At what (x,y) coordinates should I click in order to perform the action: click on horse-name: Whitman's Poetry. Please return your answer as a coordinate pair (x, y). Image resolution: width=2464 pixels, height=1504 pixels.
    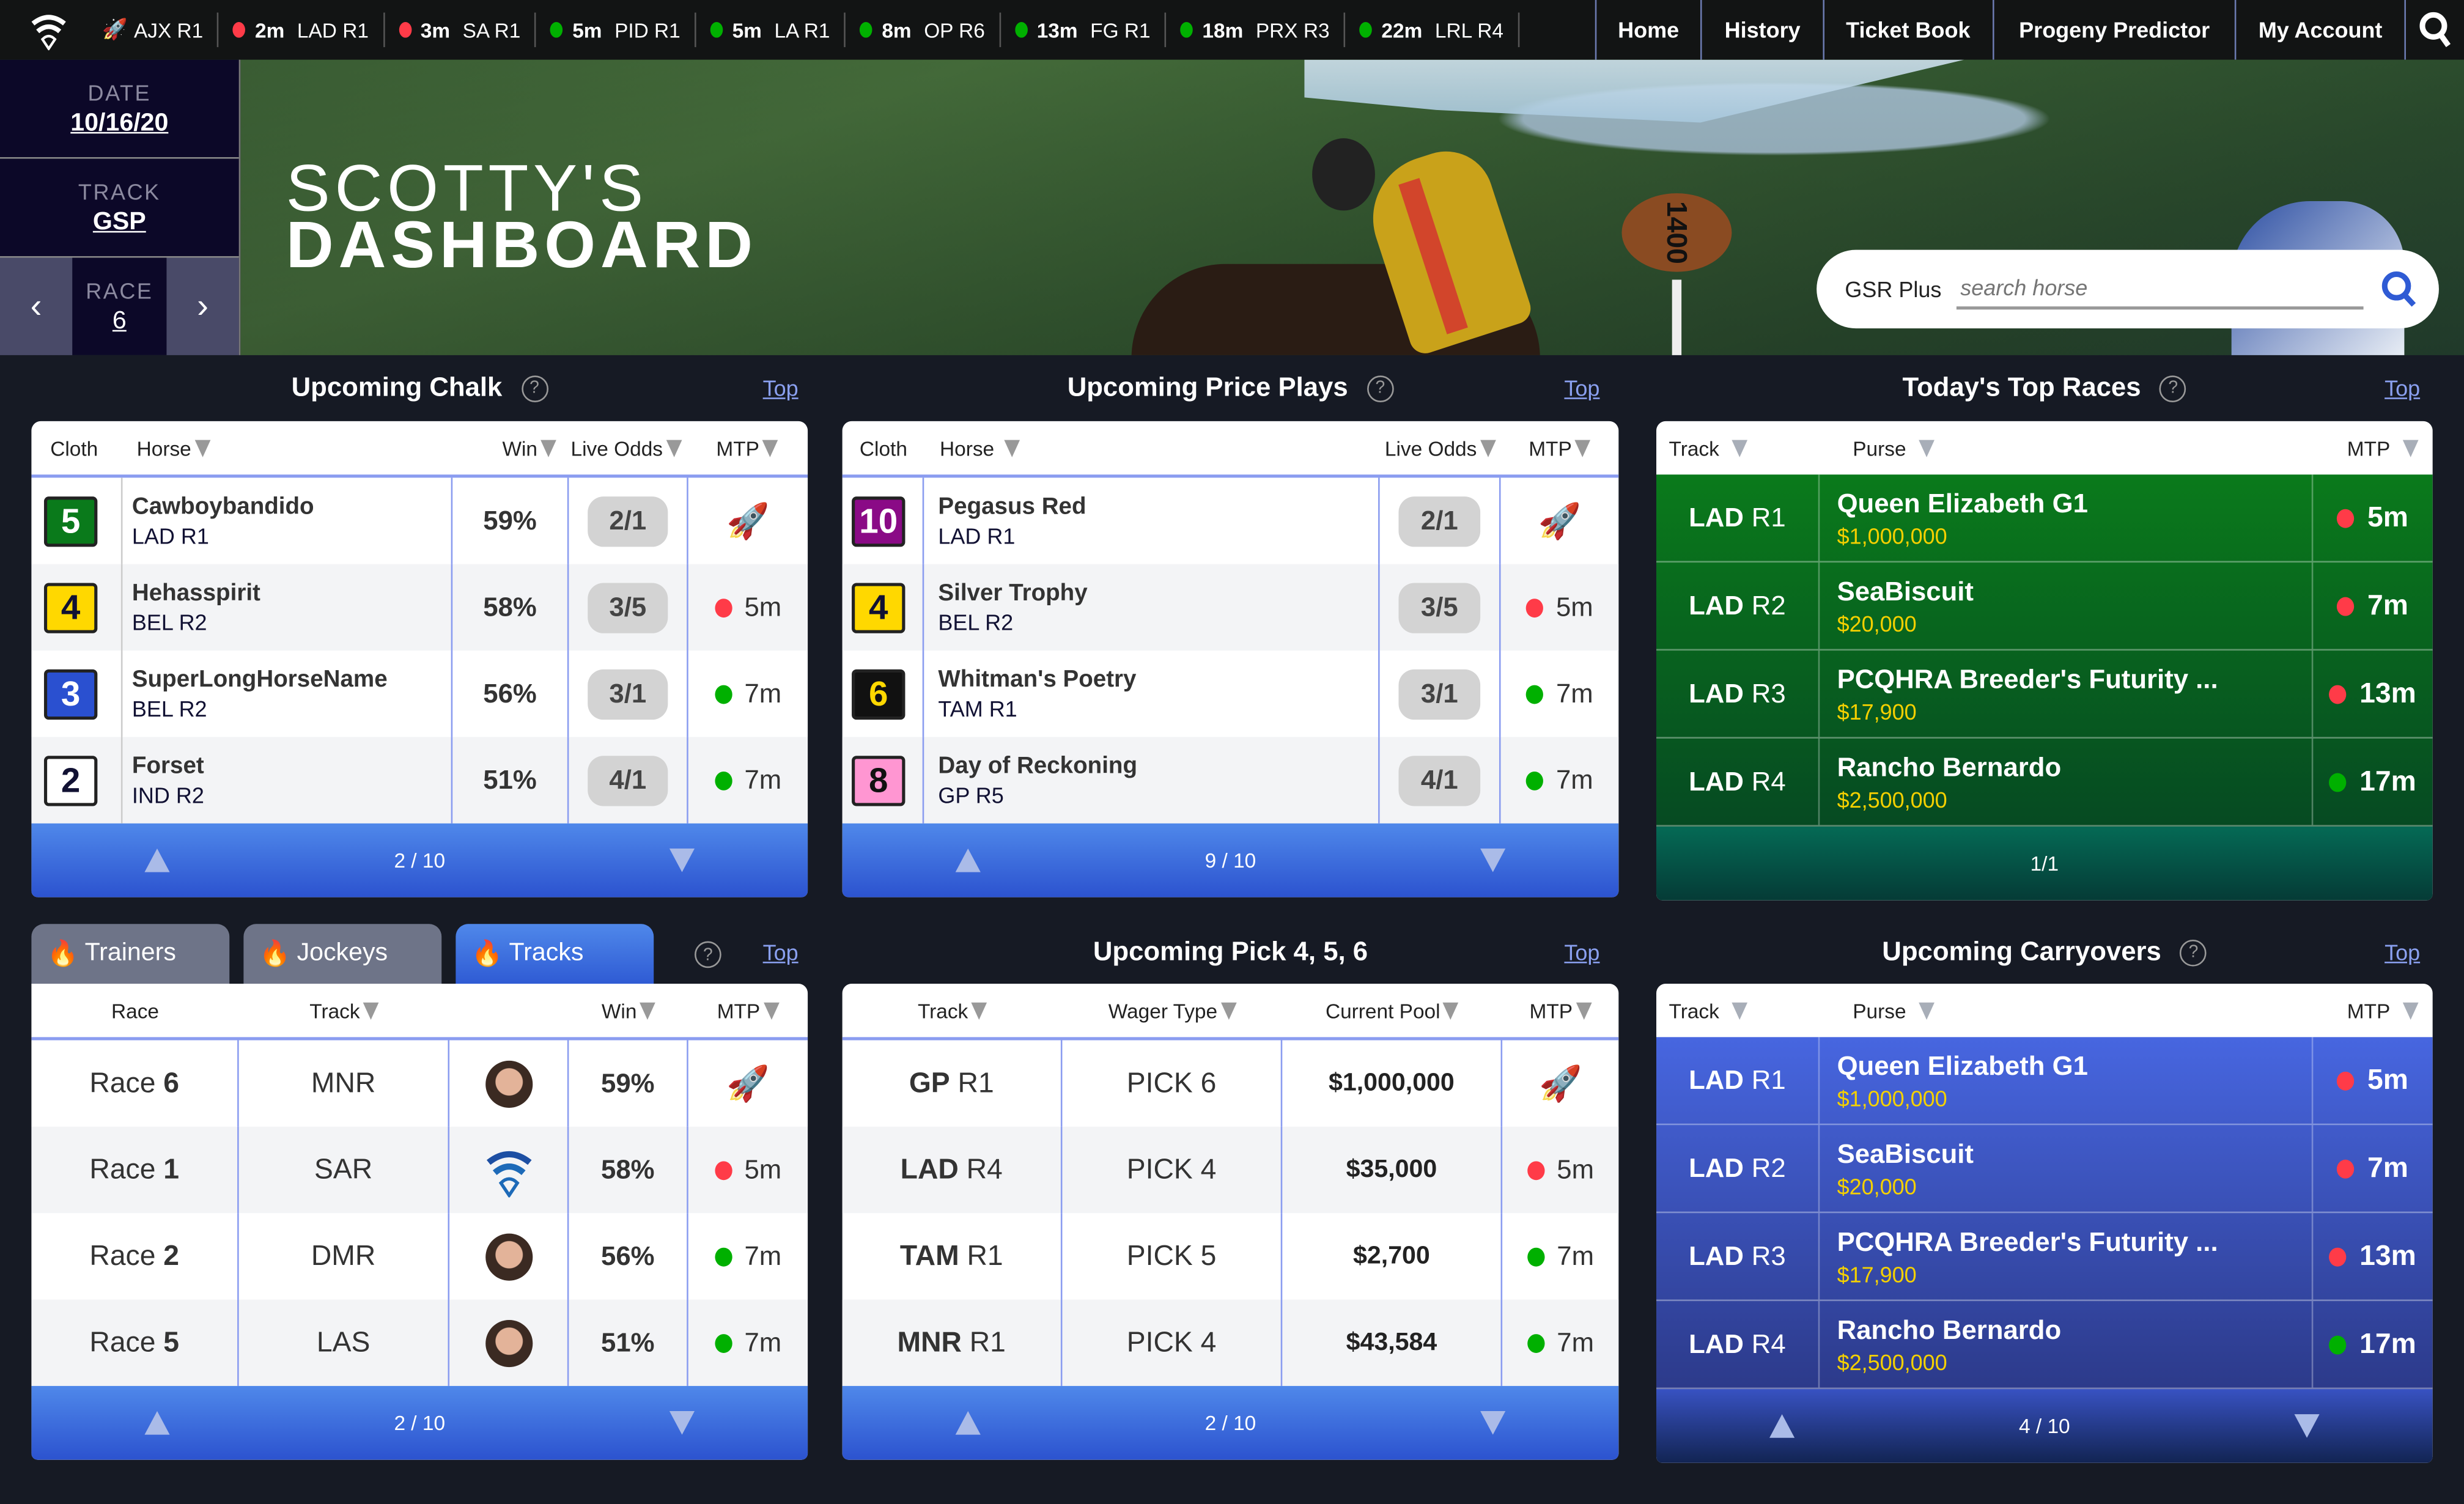
    Looking at the image, I should click on (1037, 679).